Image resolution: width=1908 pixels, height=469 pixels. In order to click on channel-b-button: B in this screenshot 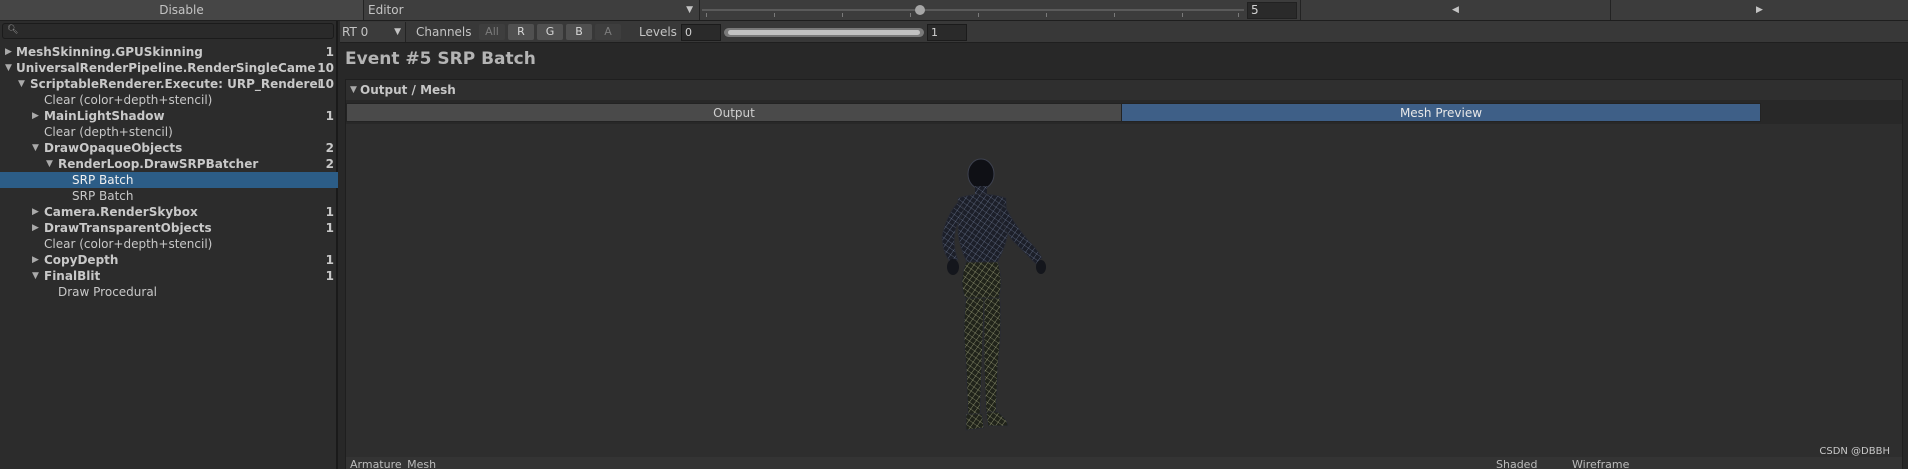, I will do `click(579, 32)`.